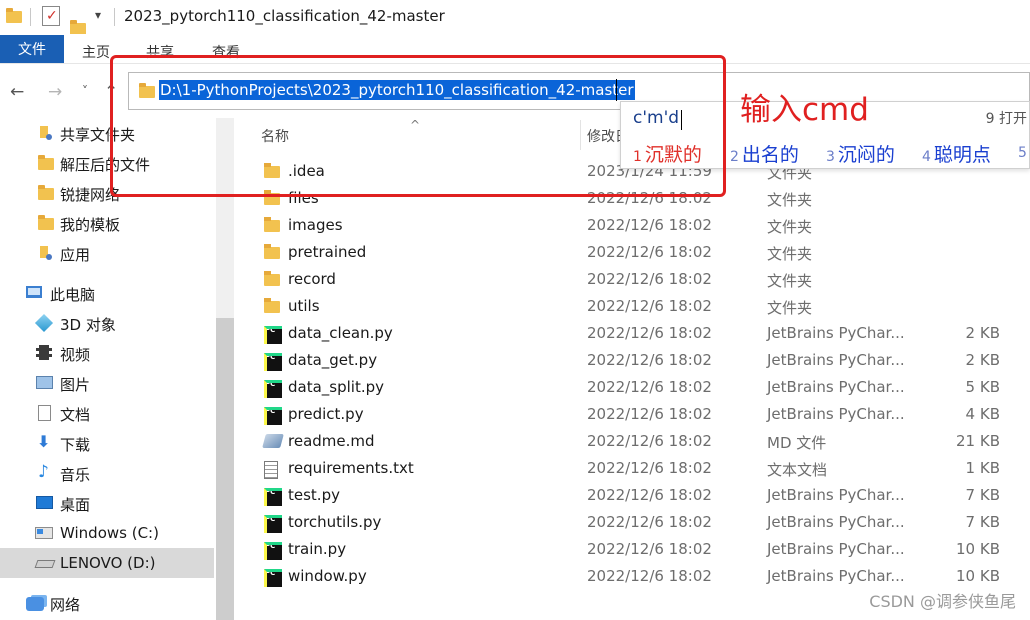 The image size is (1030, 620). I want to click on table-row: pretrained 2022/12/6 18:02 文件夹, so click(632, 252).